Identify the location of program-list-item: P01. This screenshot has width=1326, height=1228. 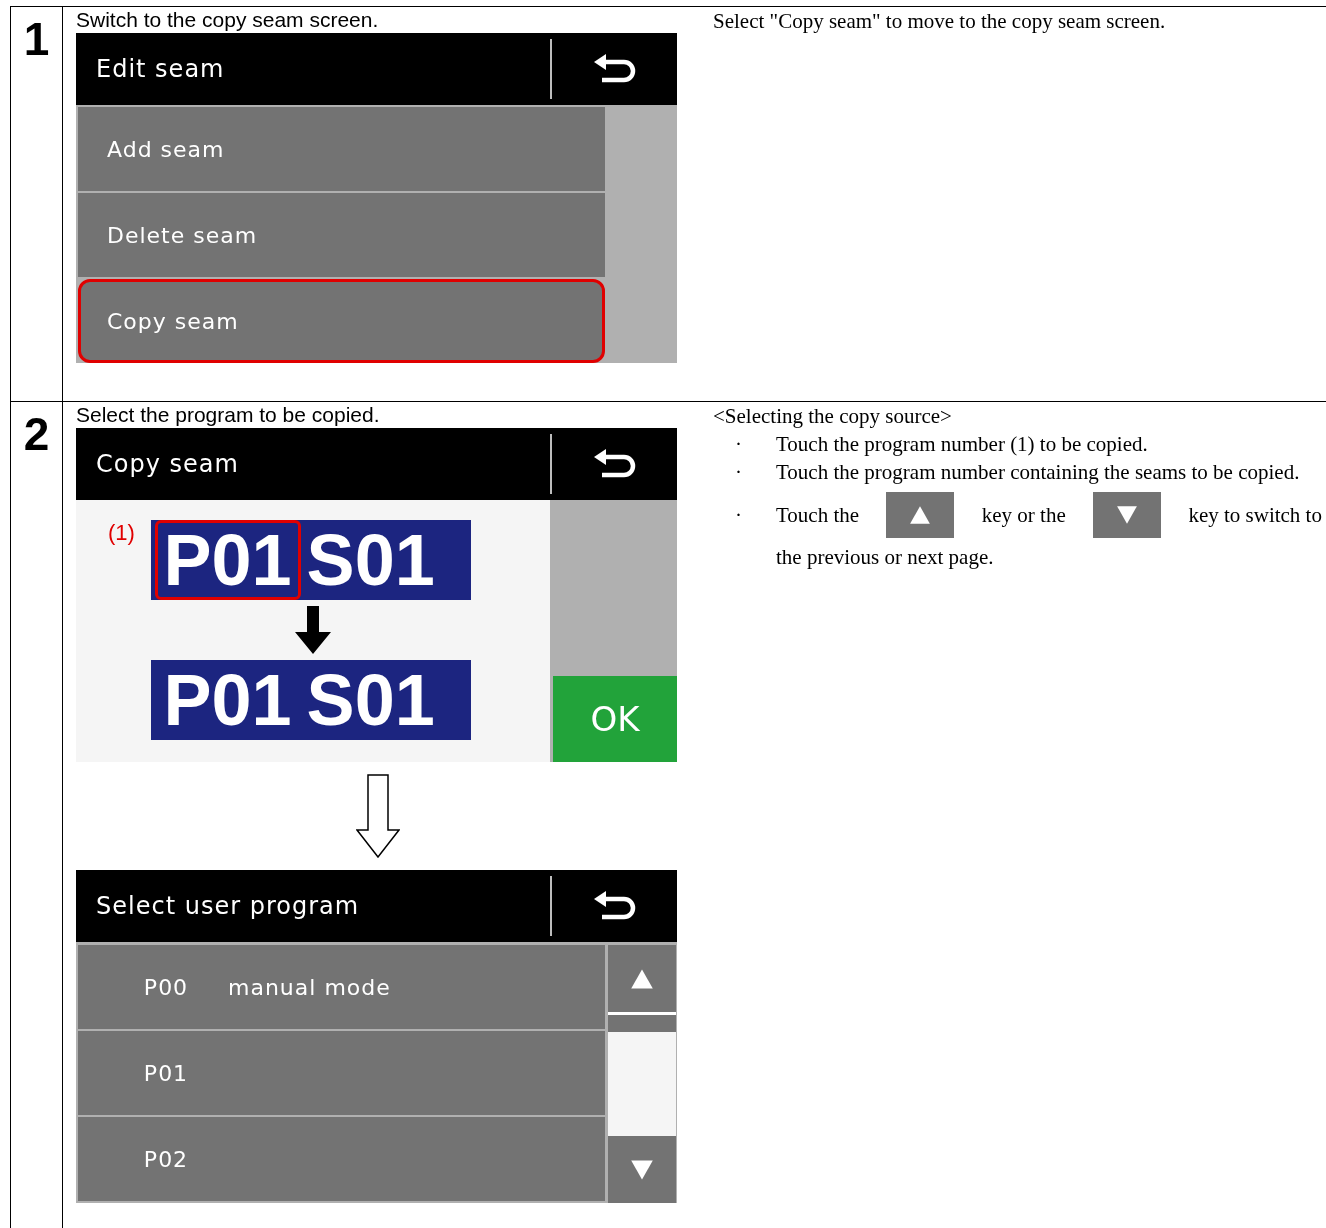
(341, 1073).